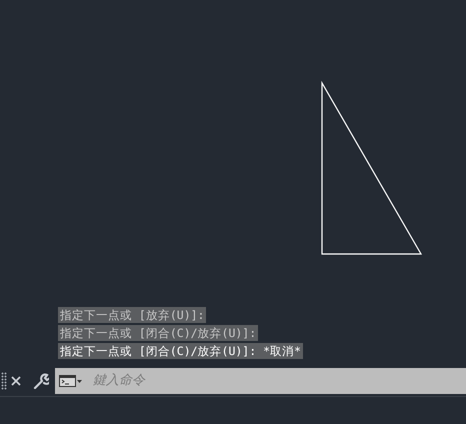 The image size is (466, 424). What do you see at coordinates (16, 381) in the screenshot?
I see `close-icon` at bounding box center [16, 381].